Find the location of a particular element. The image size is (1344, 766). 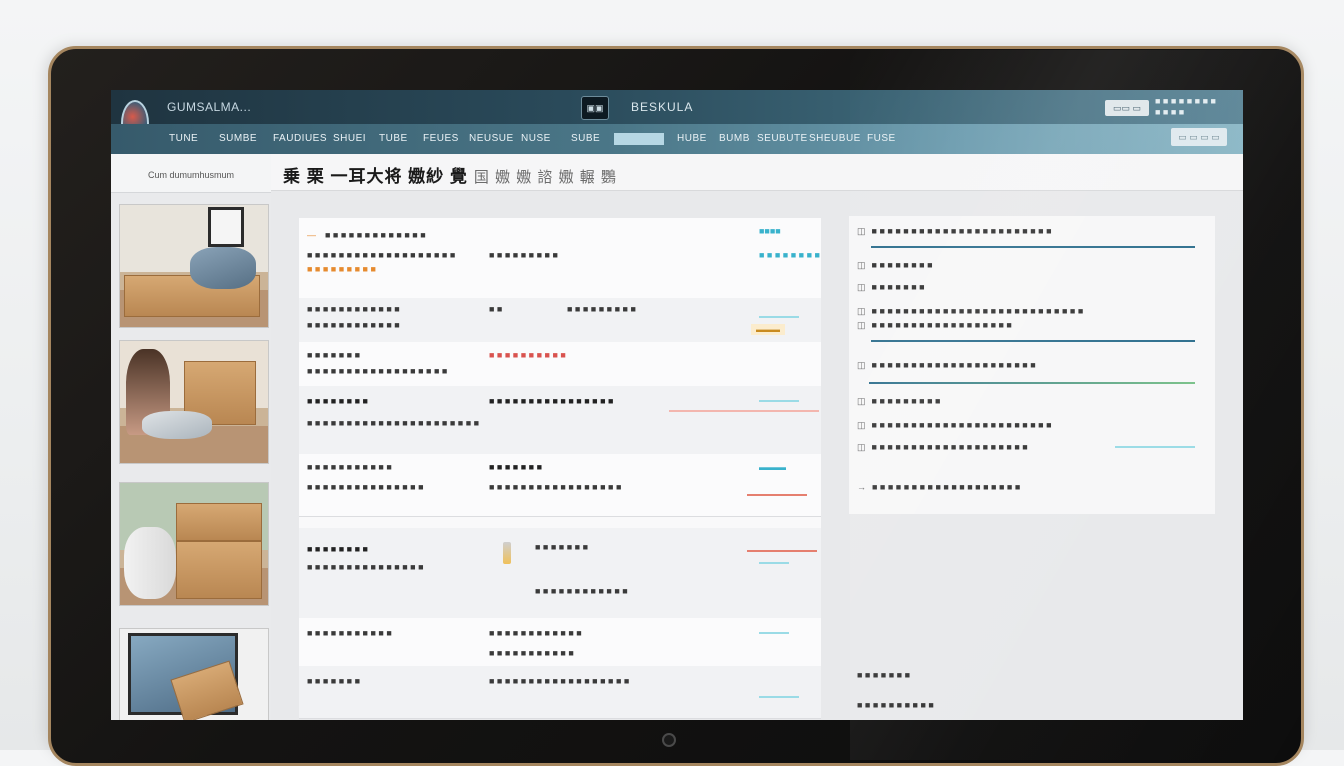

warning-badge: ▬▬▬ is located at coordinates (768, 329).